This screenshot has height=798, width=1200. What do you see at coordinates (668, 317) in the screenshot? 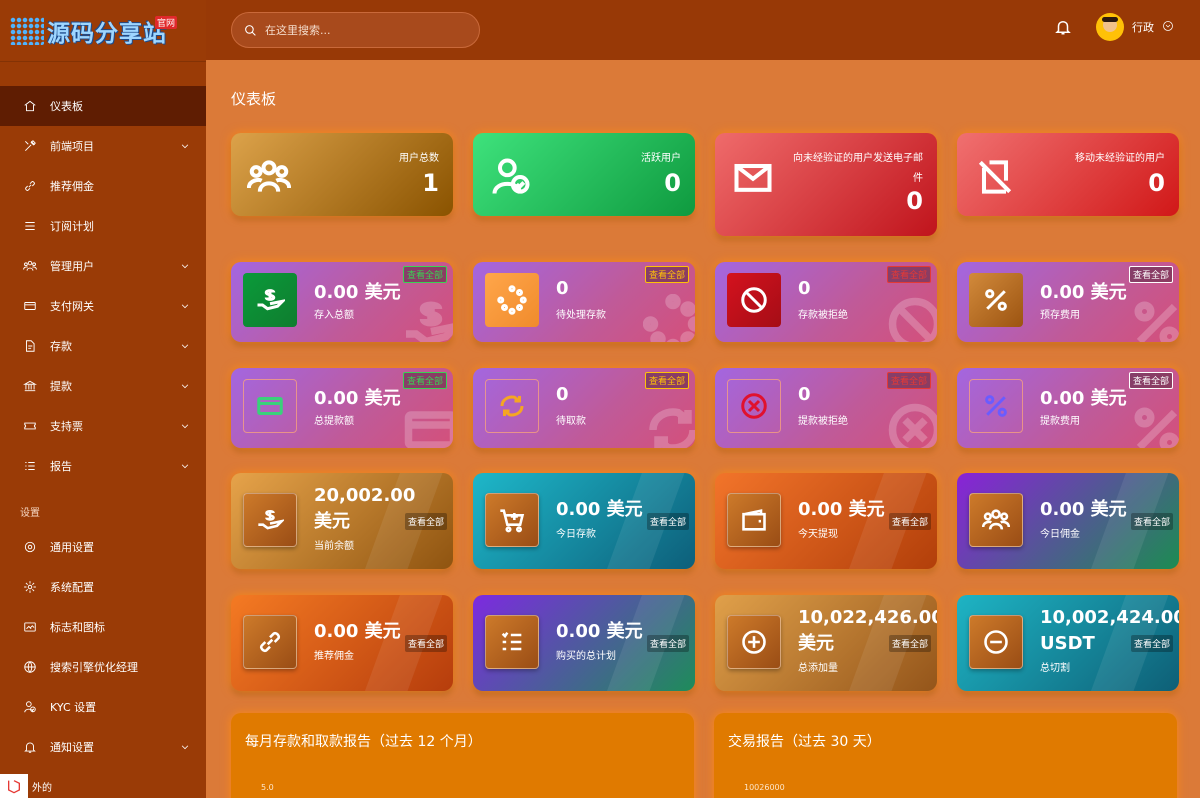
I see `spinner-icon` at bounding box center [668, 317].